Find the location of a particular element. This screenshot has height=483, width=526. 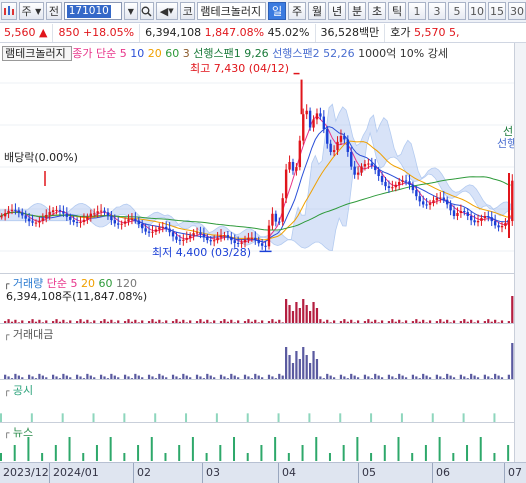

chevron-down-icon: ▼ is located at coordinates (38, 11).